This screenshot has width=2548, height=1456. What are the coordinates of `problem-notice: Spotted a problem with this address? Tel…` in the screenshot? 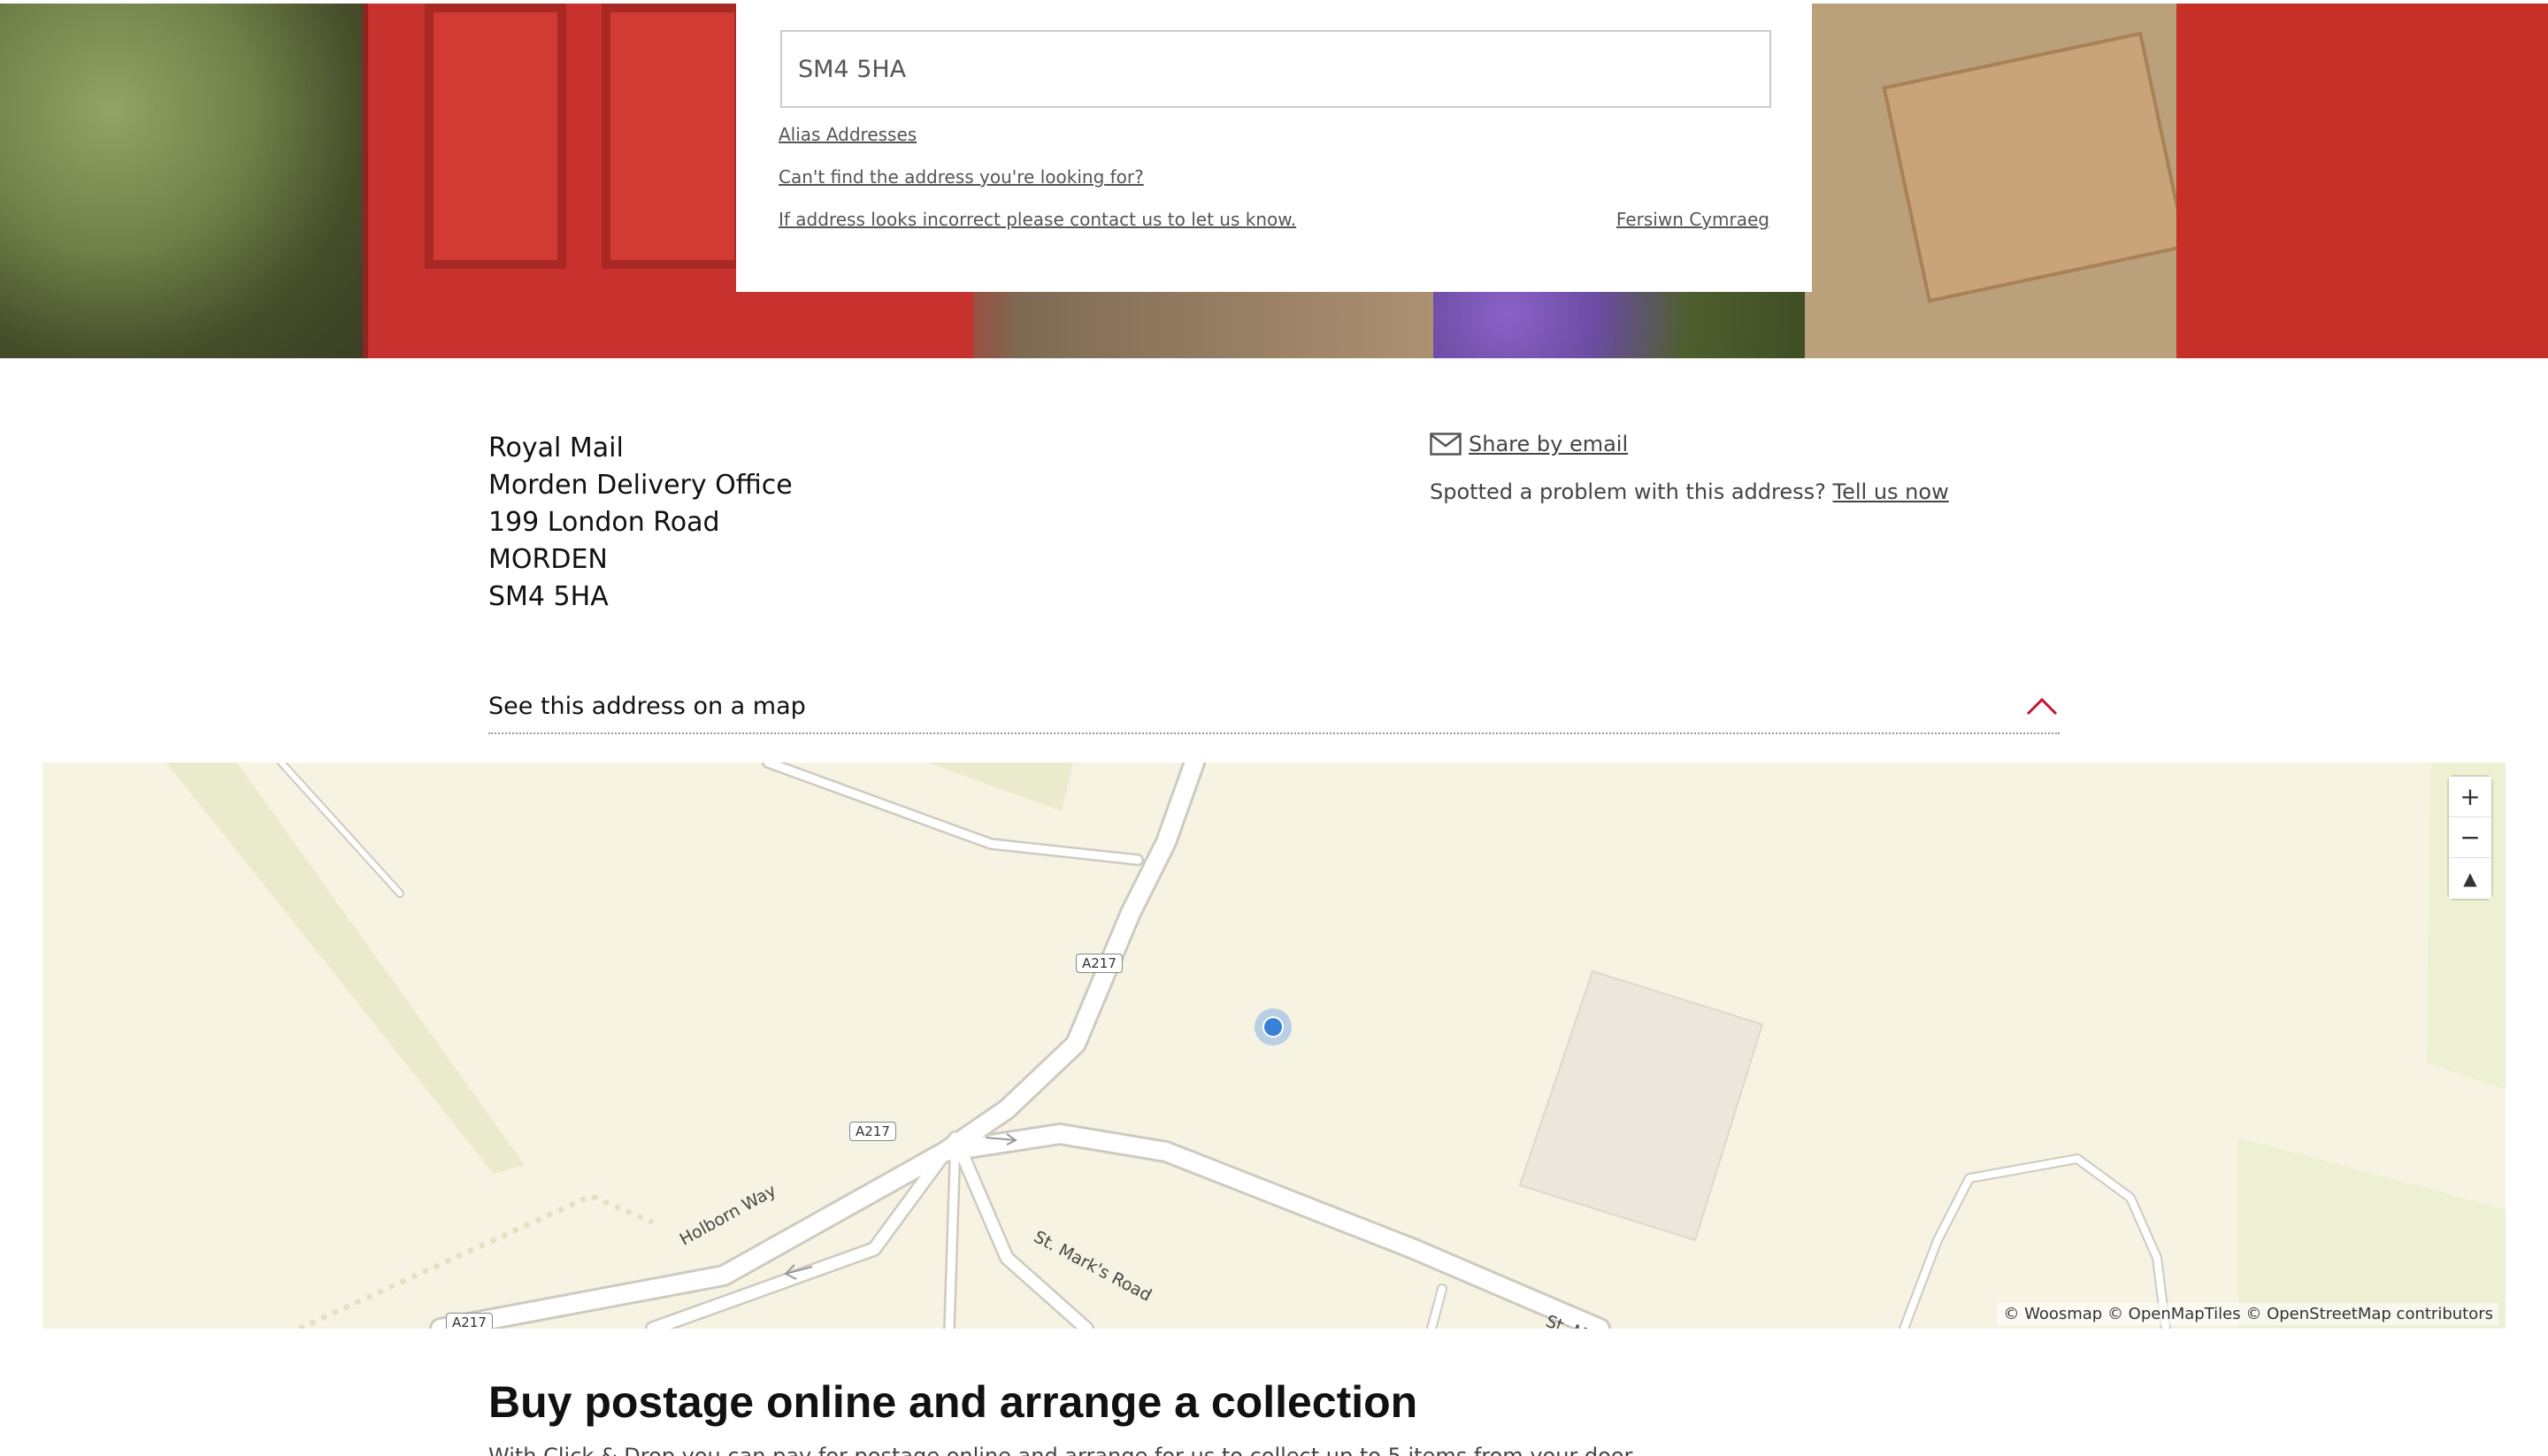 It's located at (1689, 492).